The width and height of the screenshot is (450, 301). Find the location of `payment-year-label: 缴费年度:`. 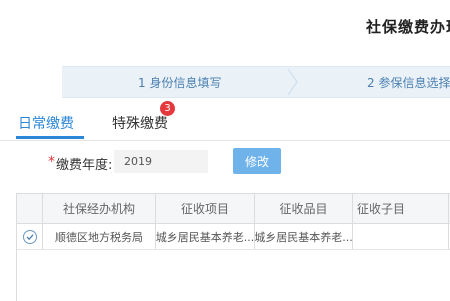

payment-year-label: 缴费年度: is located at coordinates (84, 165).